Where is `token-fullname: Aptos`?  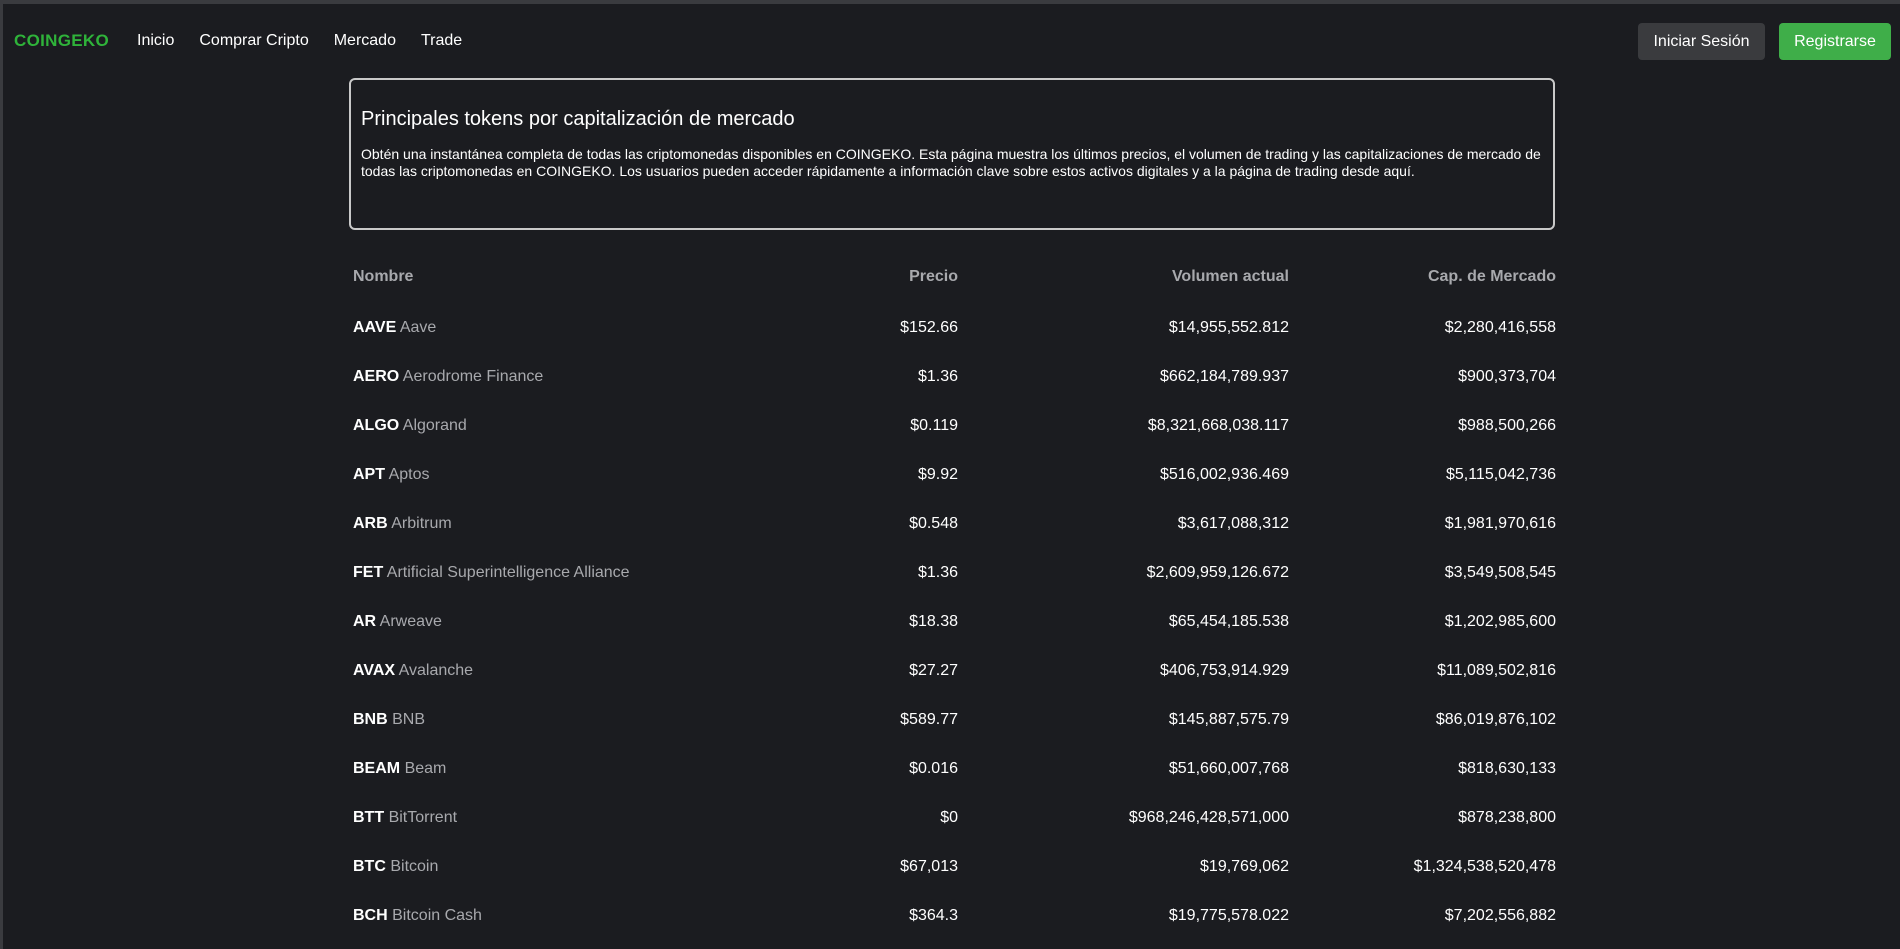
token-fullname: Aptos is located at coordinates (409, 474).